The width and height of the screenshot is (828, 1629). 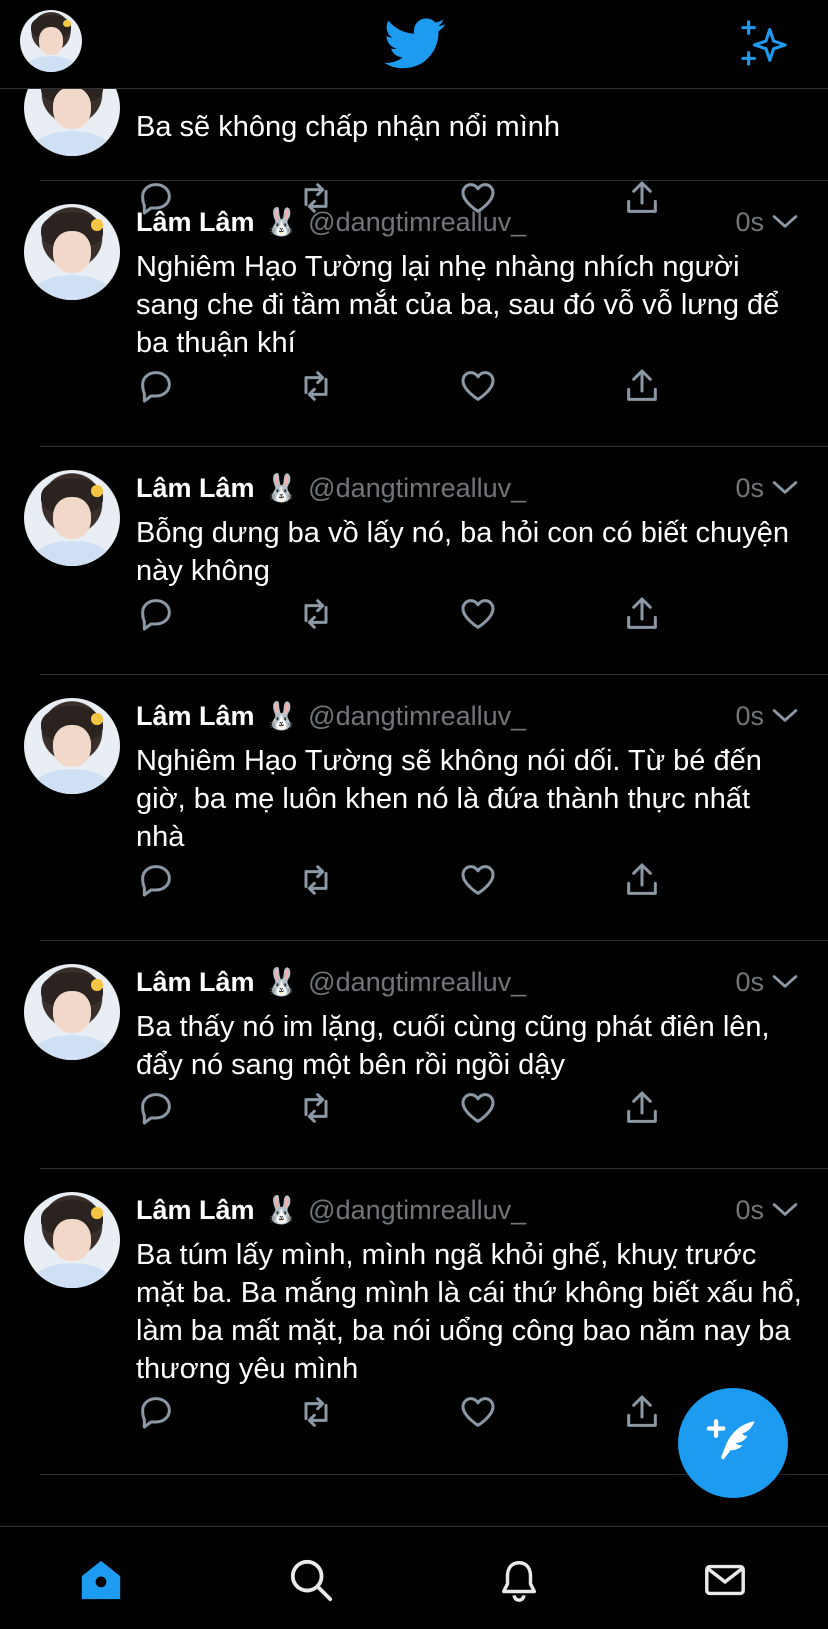 What do you see at coordinates (764, 43) in the screenshot?
I see `sparkle-icon` at bounding box center [764, 43].